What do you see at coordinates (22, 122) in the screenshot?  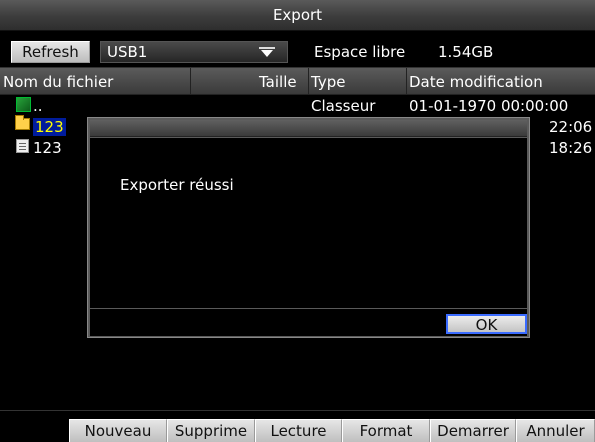 I see `folder-icon` at bounding box center [22, 122].